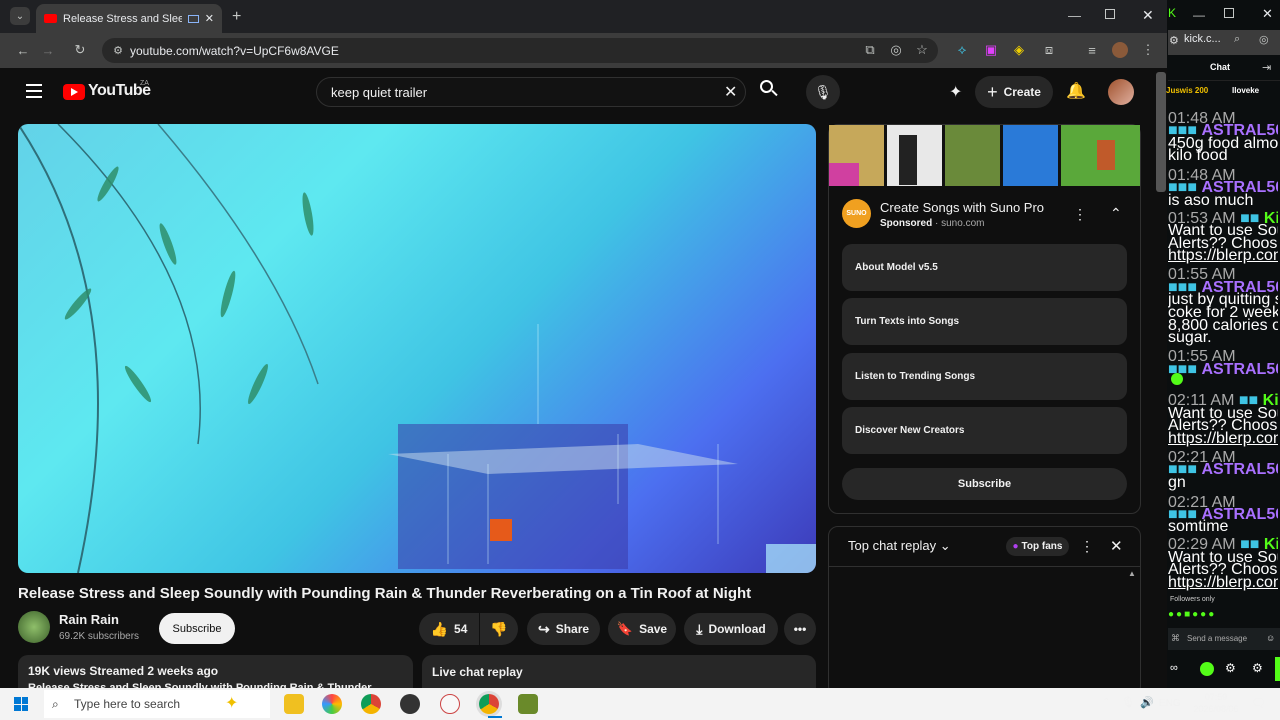  What do you see at coordinates (563, 629) in the screenshot?
I see `share-button: ↪ Share` at bounding box center [563, 629].